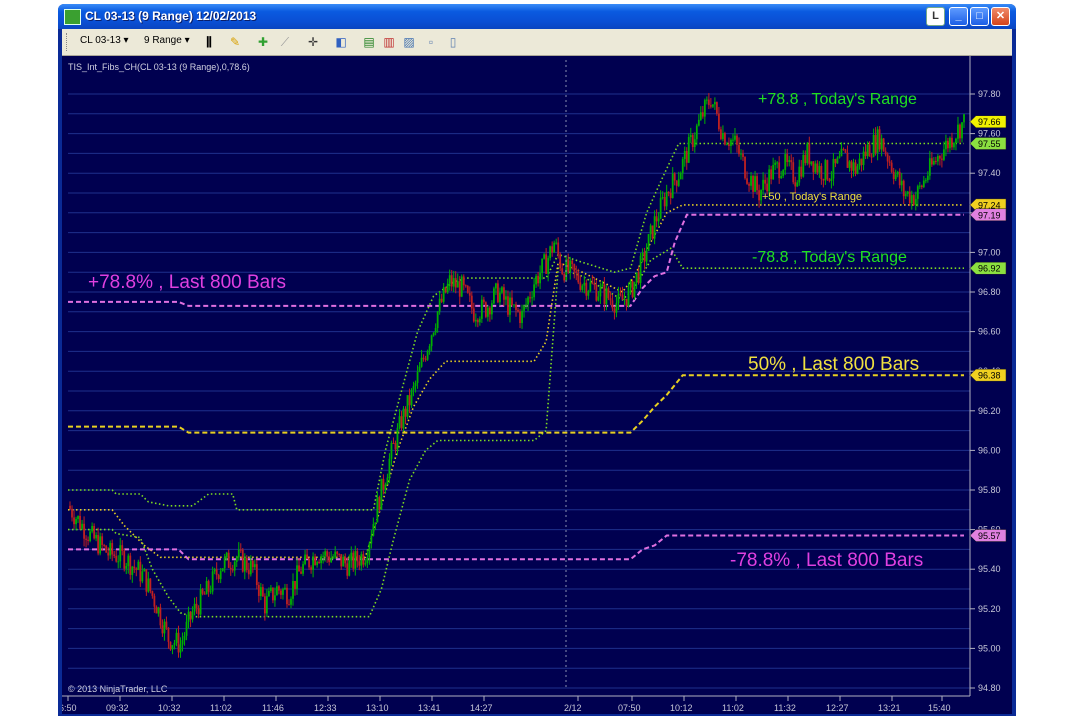  Describe the element at coordinates (939, 708) in the screenshot. I see `time-tick-label: 15:40` at that location.